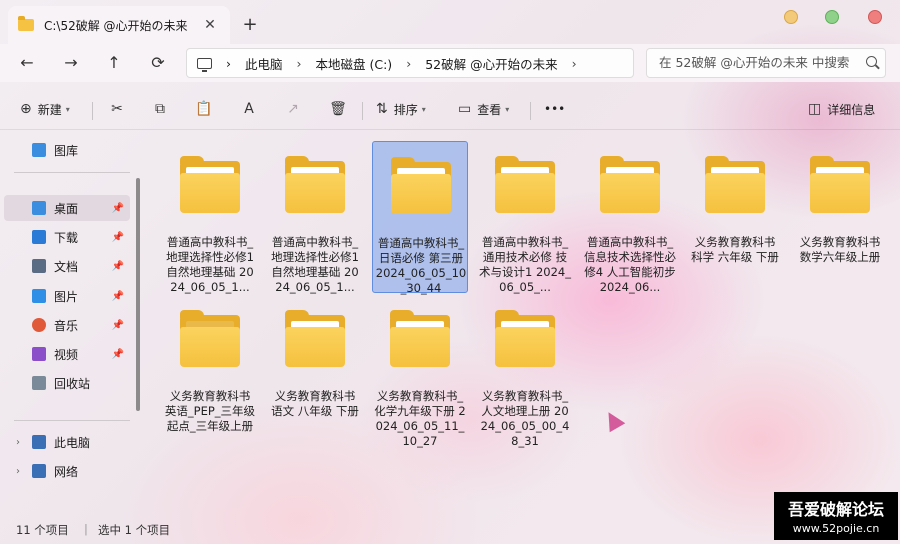  Describe the element at coordinates (39, 237) in the screenshot. I see `download-icon` at that location.